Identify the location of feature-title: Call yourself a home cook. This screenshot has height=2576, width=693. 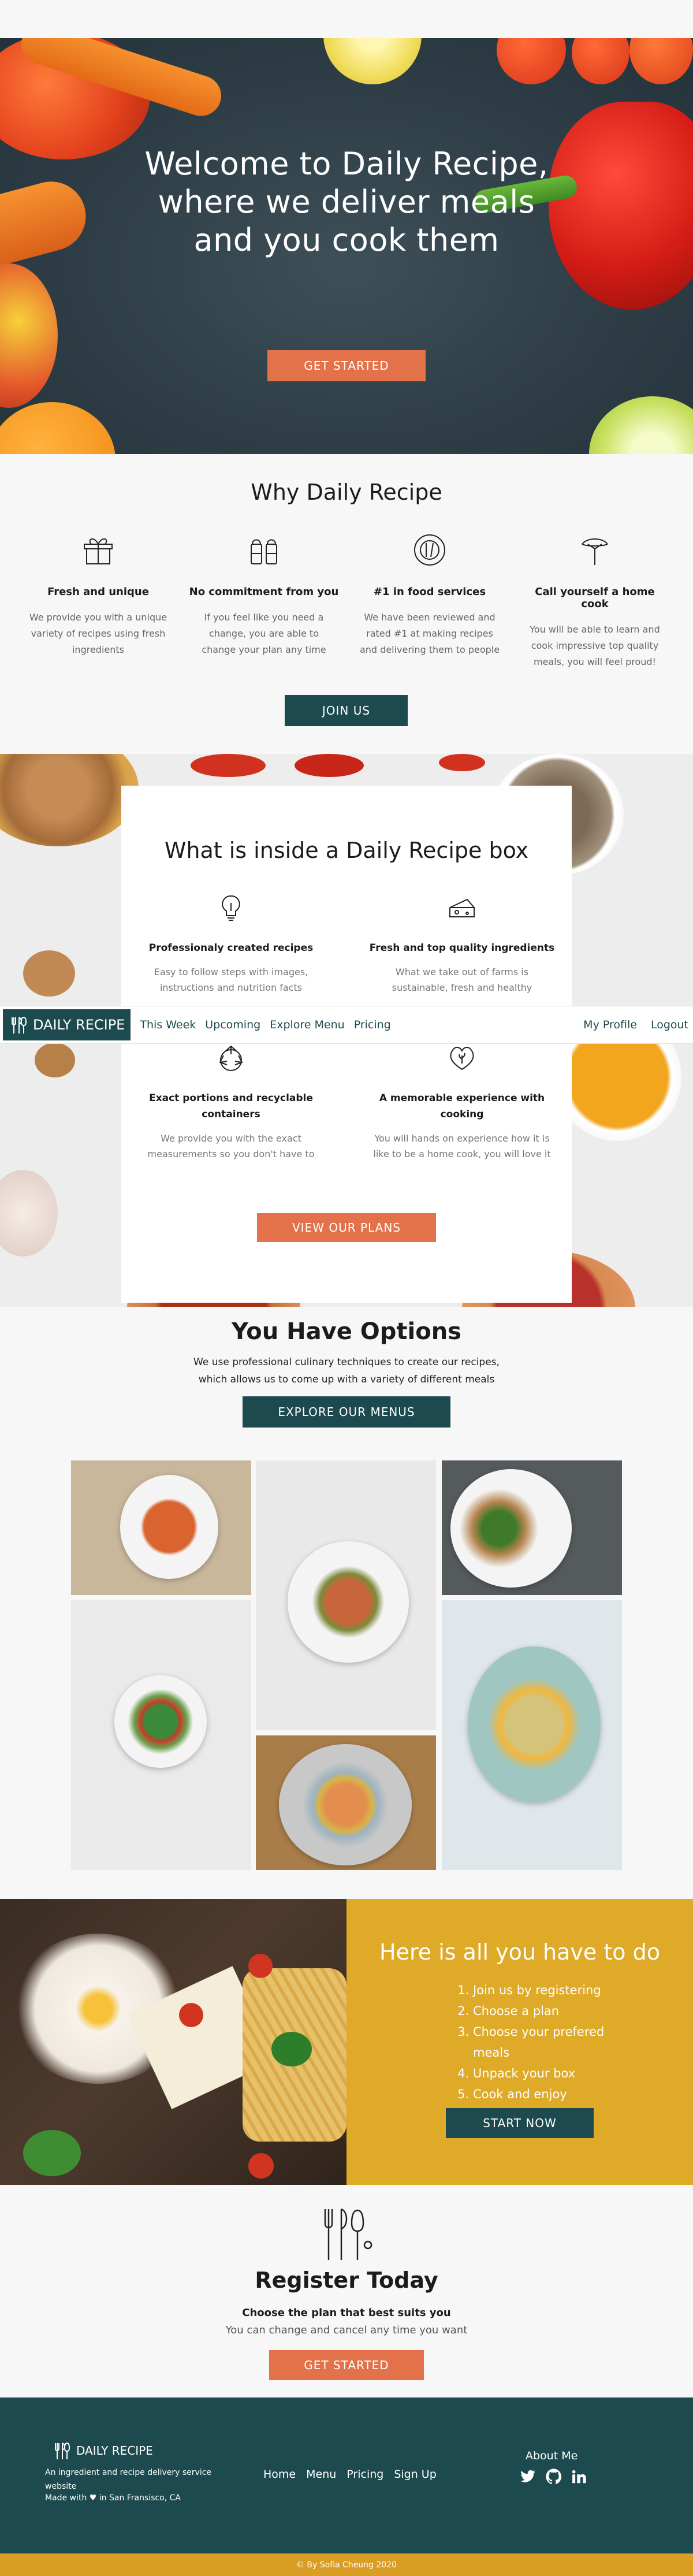
(595, 598).